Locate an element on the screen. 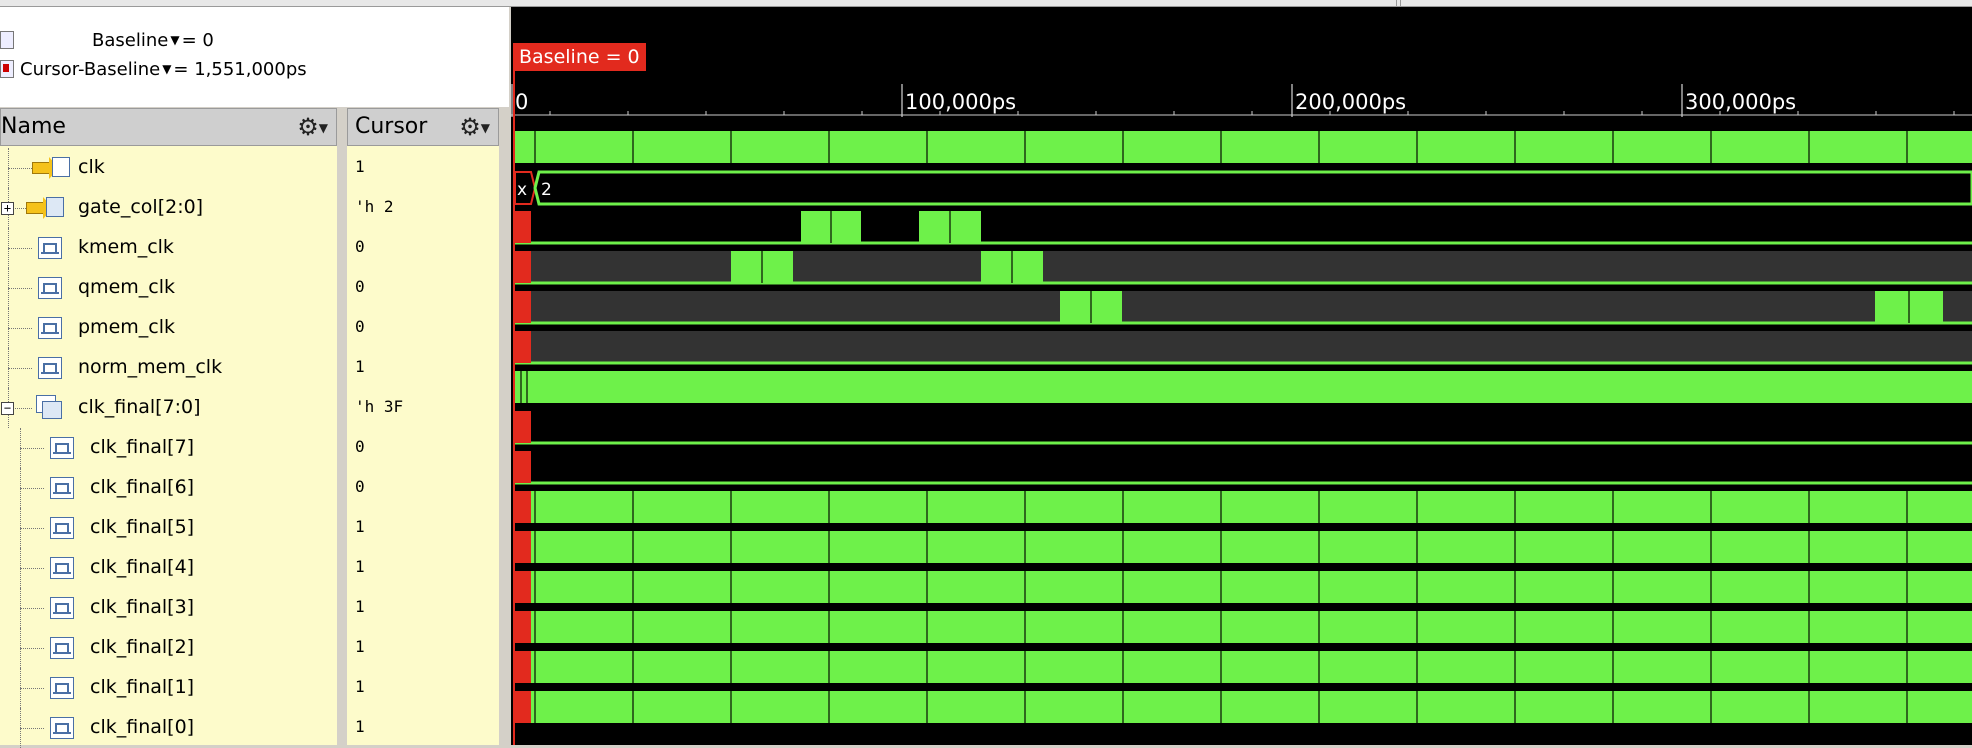  signal-row: clk is located at coordinates (168, 168).